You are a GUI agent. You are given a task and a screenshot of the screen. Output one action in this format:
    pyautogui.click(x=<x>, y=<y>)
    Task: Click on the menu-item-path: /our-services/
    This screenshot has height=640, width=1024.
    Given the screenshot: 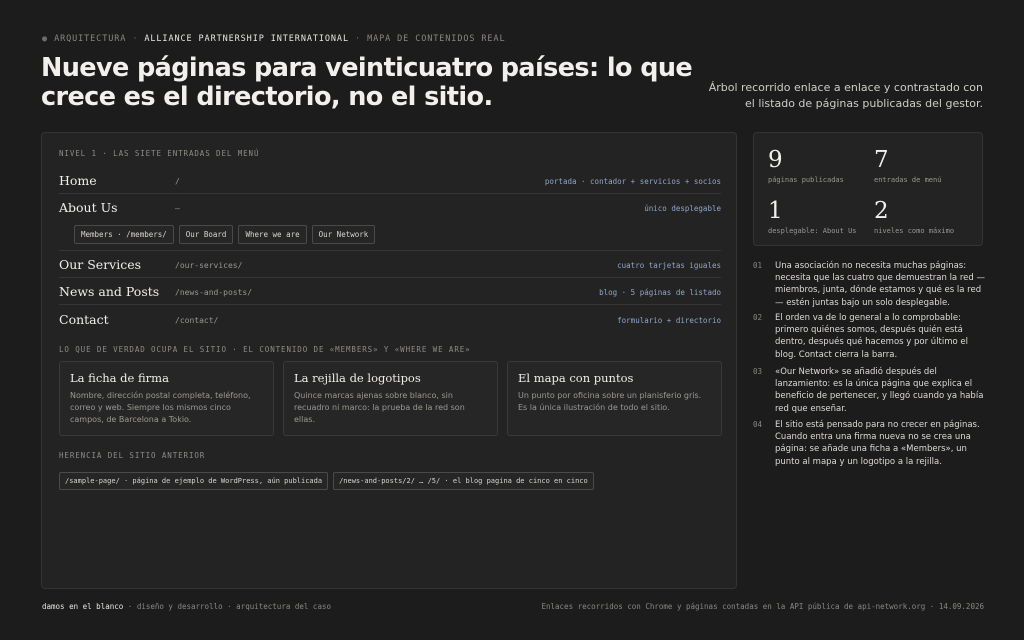 What is the action you would take?
    pyautogui.click(x=209, y=265)
    